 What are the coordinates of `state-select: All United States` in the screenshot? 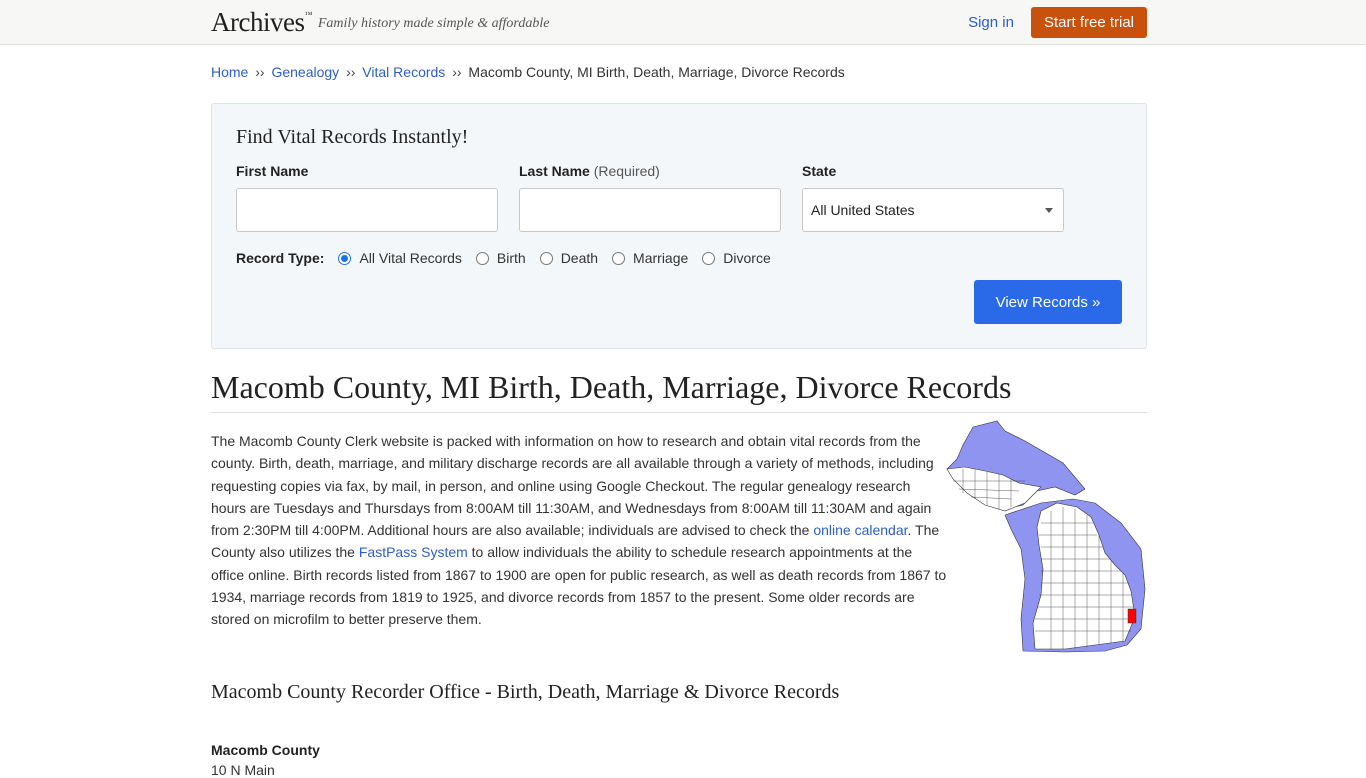 It's located at (933, 210).